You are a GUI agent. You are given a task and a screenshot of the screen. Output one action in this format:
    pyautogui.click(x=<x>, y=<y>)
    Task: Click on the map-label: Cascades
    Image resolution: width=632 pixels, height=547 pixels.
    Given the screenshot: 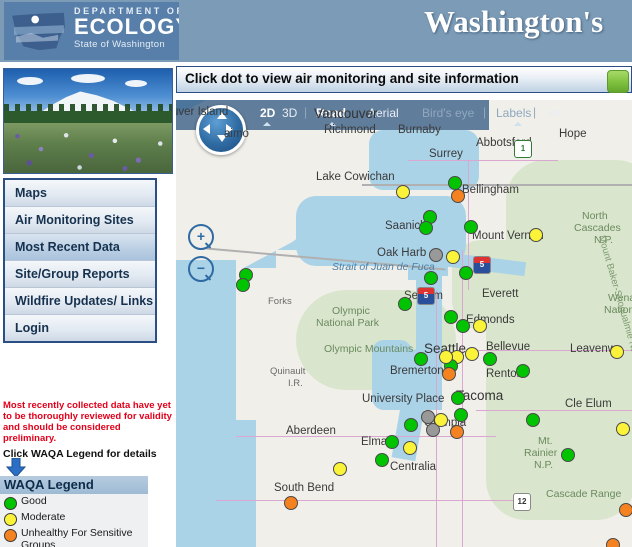 What is the action you would take?
    pyautogui.click(x=597, y=228)
    